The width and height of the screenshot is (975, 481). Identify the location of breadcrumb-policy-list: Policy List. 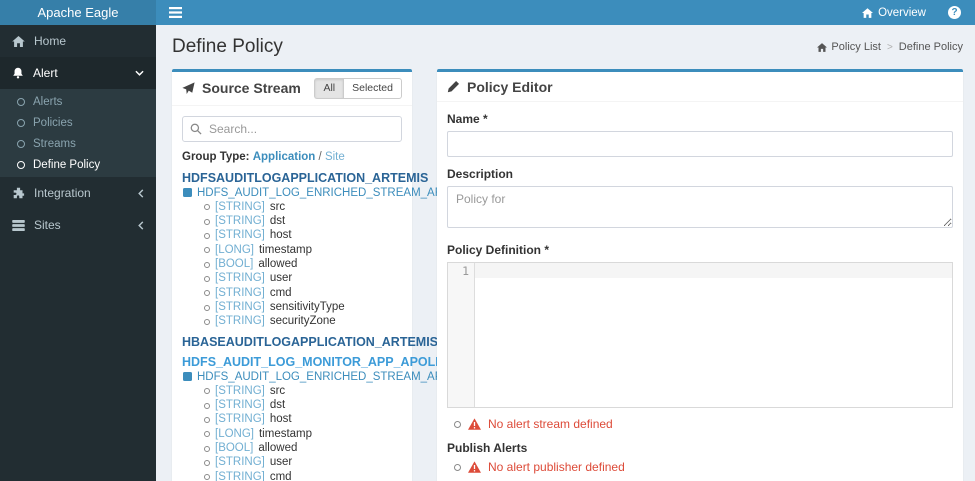
(849, 47).